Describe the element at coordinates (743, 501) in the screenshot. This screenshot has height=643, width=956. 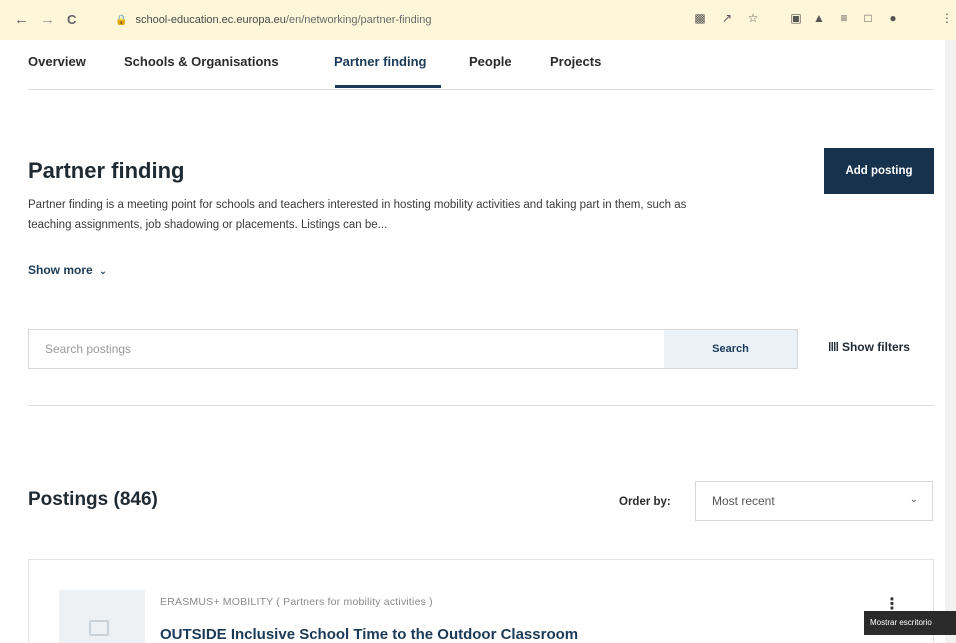
I see `order-by-value: Most recent` at that location.